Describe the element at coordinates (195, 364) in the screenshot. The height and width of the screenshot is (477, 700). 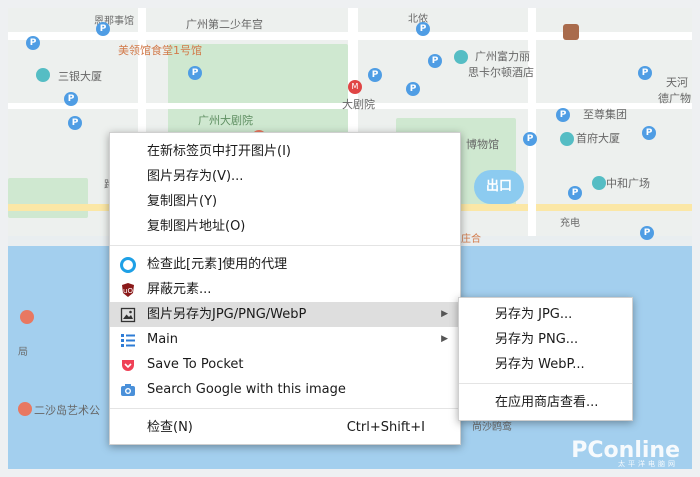
I see `menu-item-label: Save To Pocket` at that location.